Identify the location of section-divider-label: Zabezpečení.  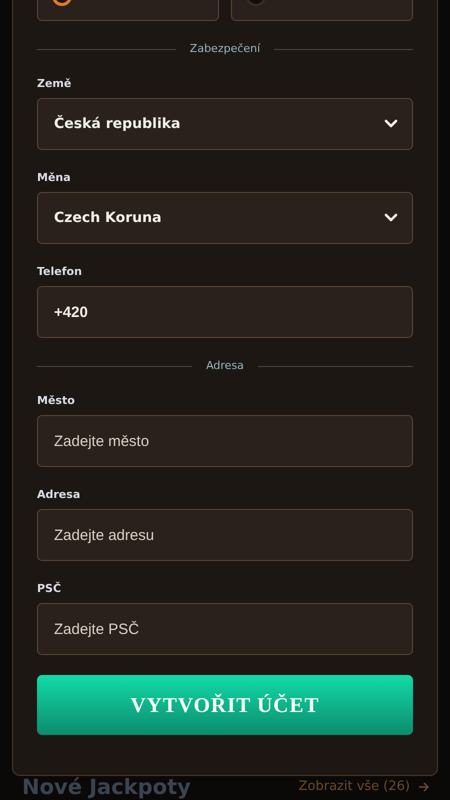
(225, 49).